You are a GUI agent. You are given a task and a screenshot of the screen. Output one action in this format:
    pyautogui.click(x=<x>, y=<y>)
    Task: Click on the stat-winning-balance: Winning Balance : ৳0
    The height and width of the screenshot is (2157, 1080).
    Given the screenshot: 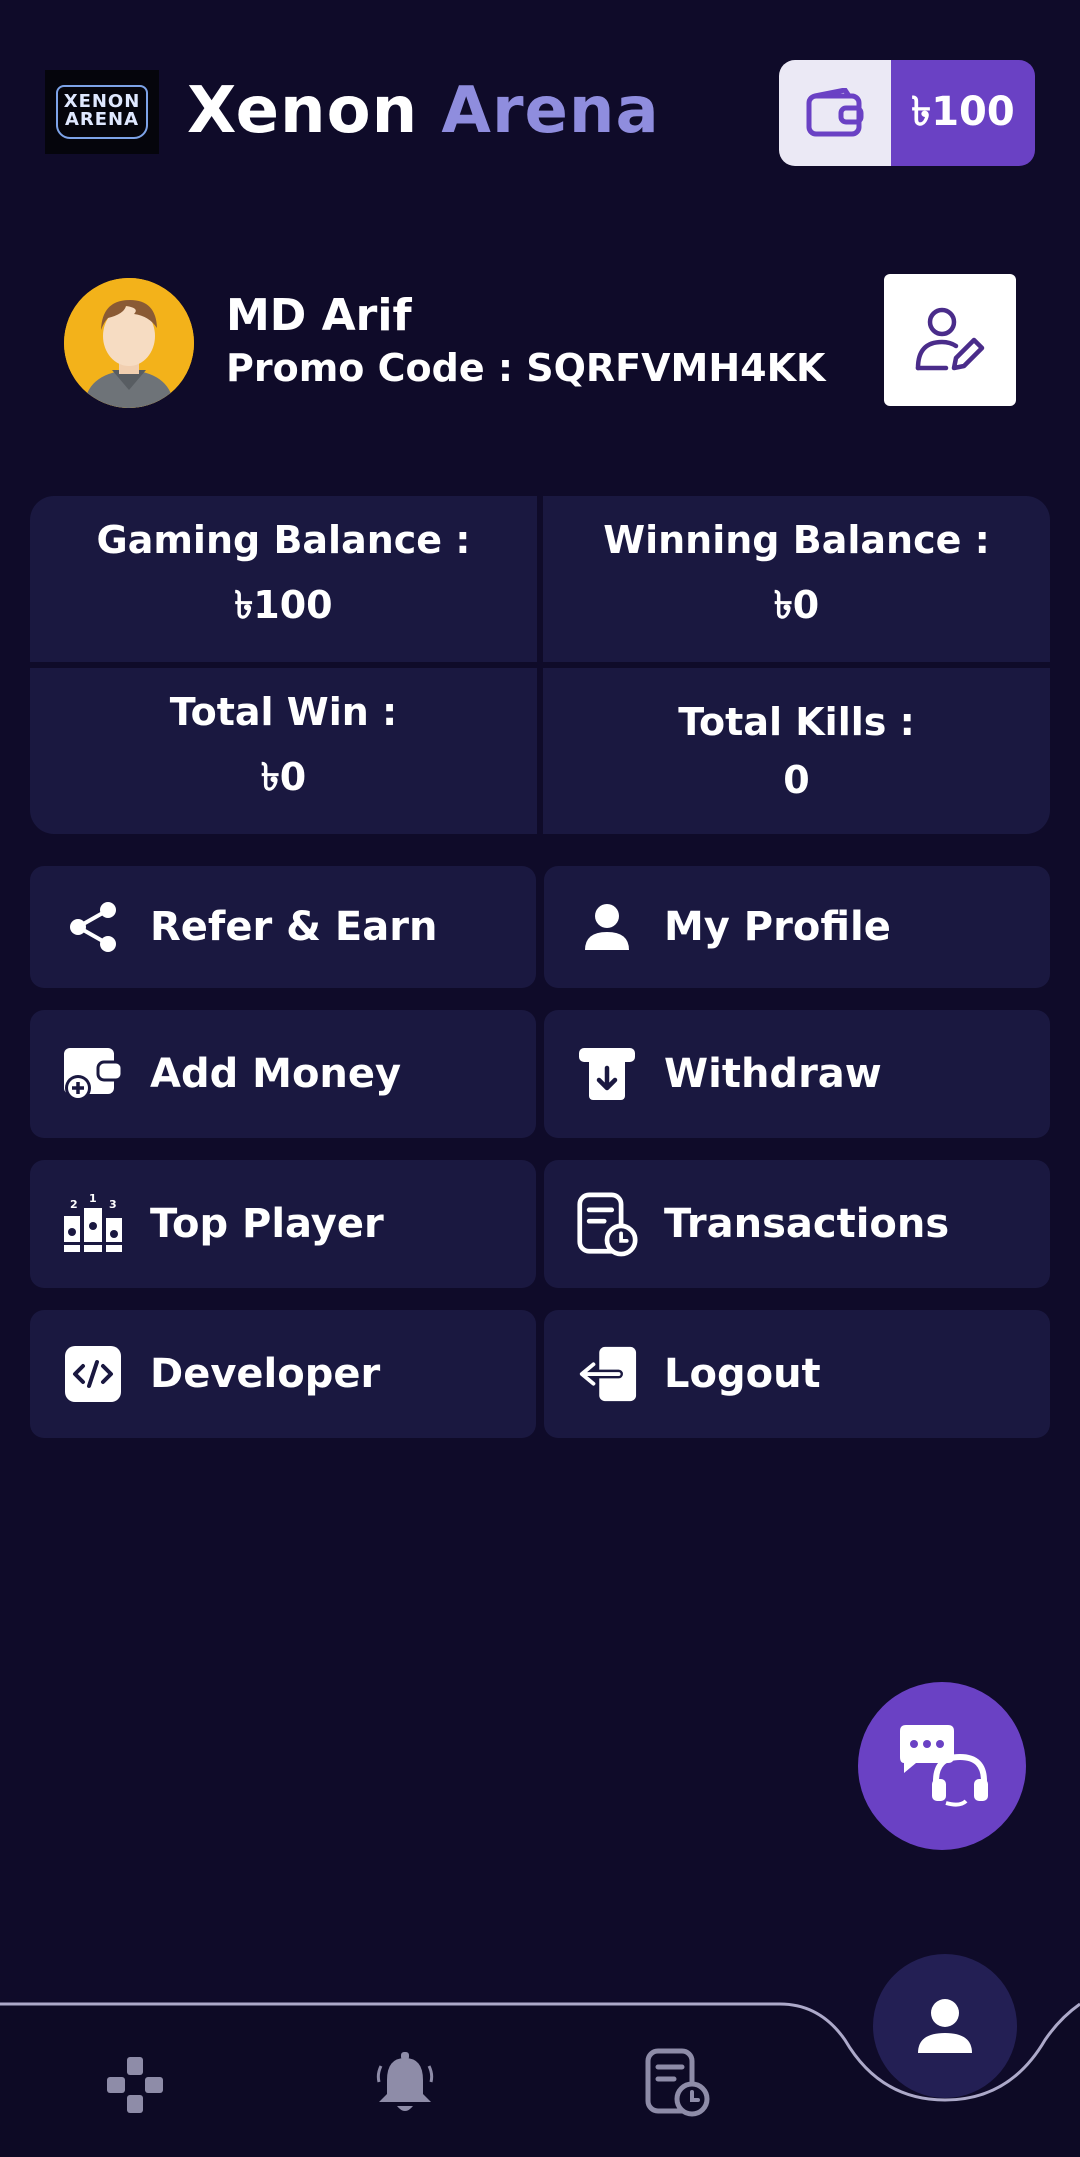 What is the action you would take?
    pyautogui.click(x=796, y=579)
    